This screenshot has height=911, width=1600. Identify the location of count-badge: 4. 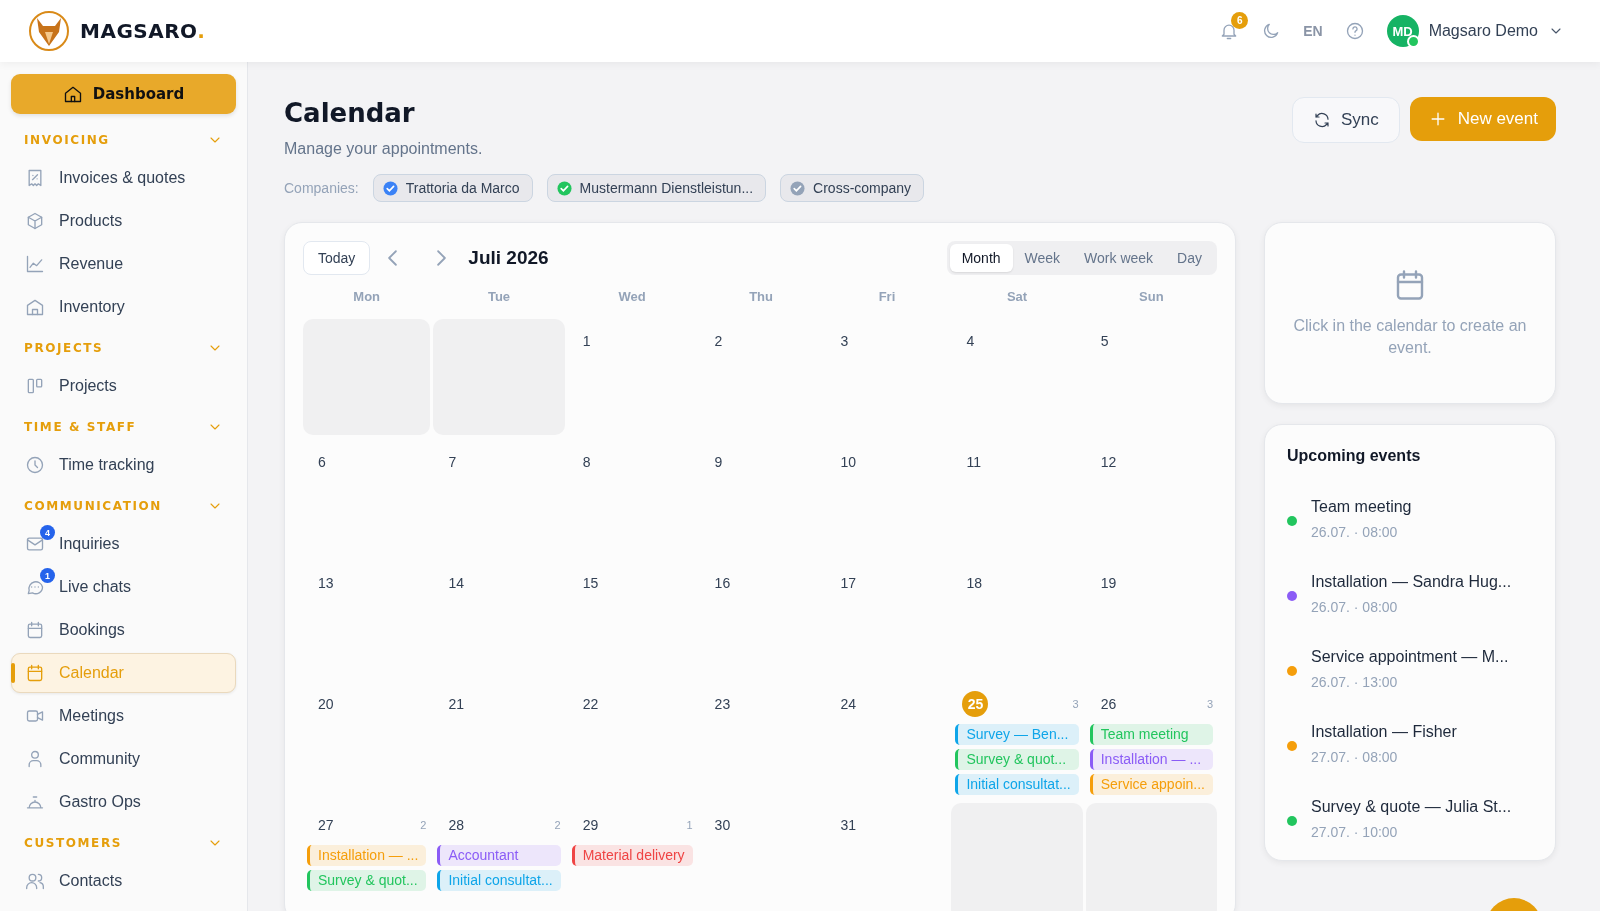
(47, 532).